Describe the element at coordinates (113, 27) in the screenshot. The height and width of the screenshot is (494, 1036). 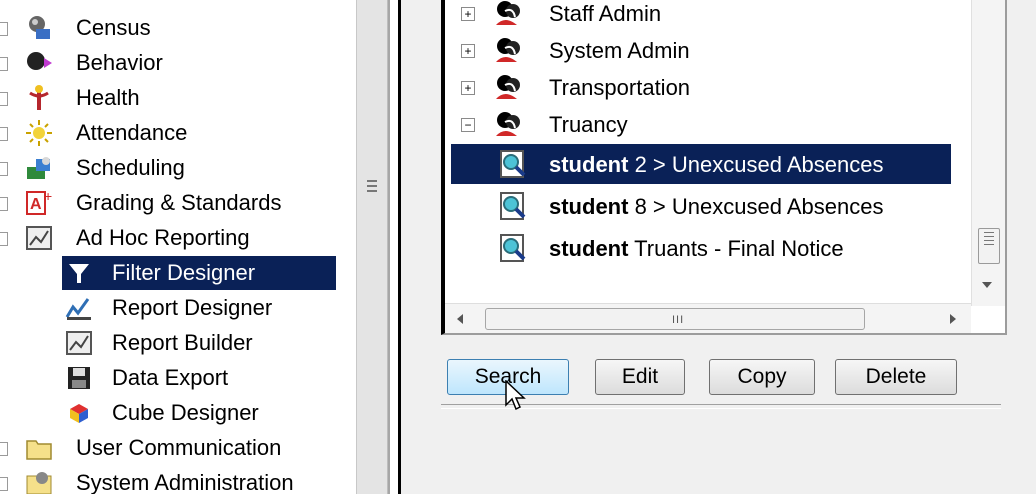
I see `nav-item-label: Census` at that location.